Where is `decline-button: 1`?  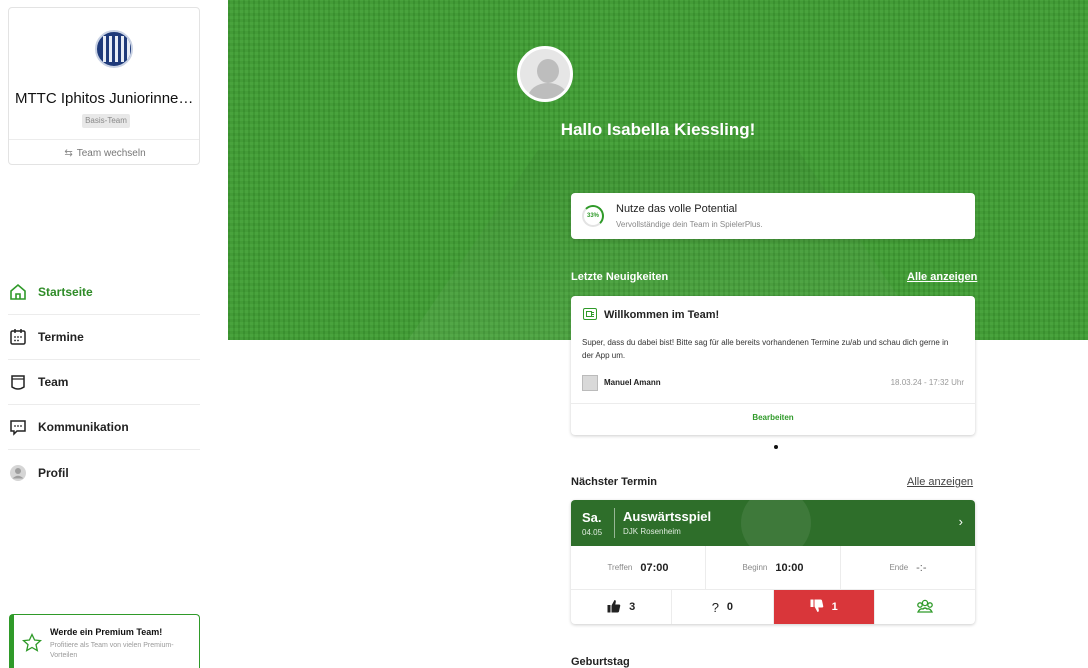 decline-button: 1 is located at coordinates (824, 607).